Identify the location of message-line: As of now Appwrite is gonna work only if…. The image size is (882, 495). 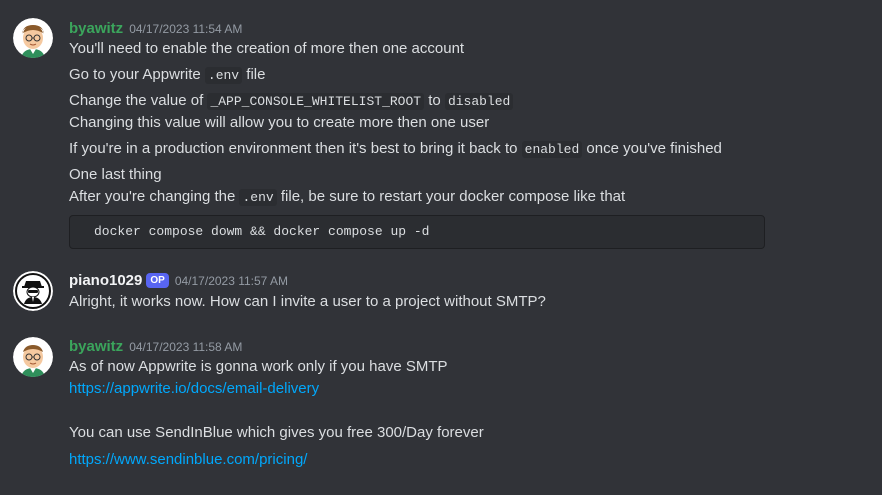
(258, 366).